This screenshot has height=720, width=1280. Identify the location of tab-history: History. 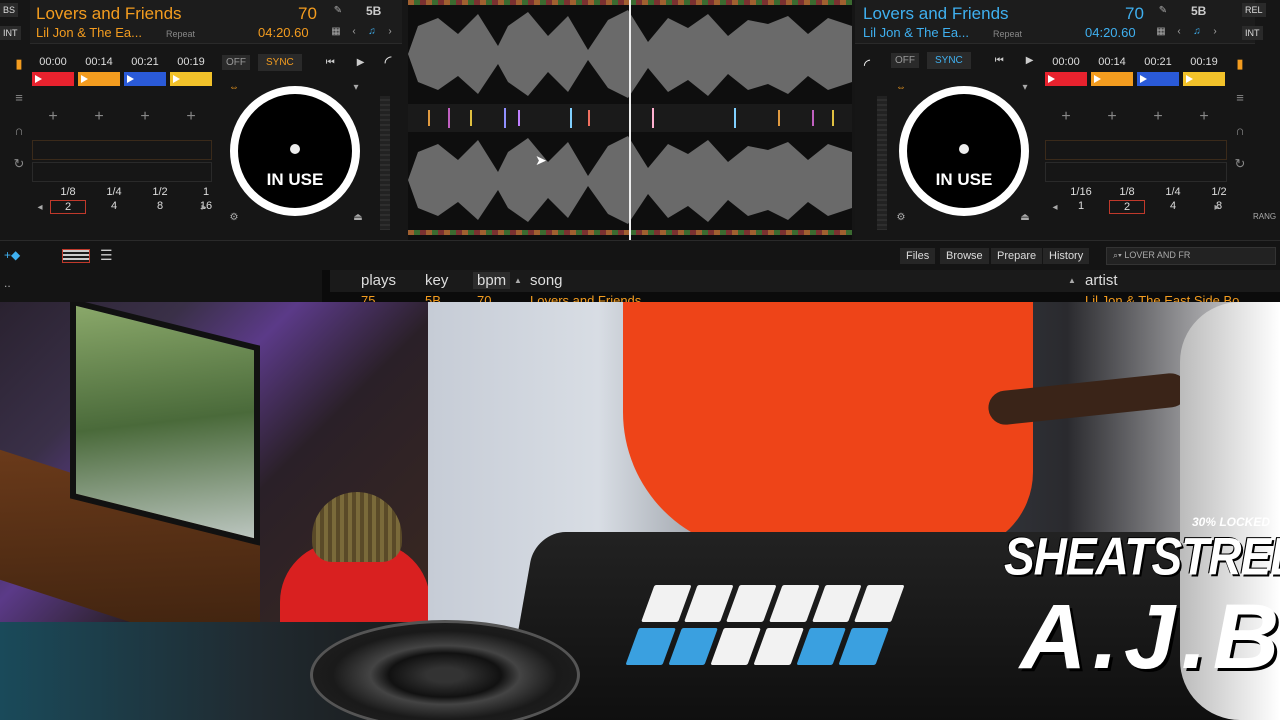
(1066, 256).